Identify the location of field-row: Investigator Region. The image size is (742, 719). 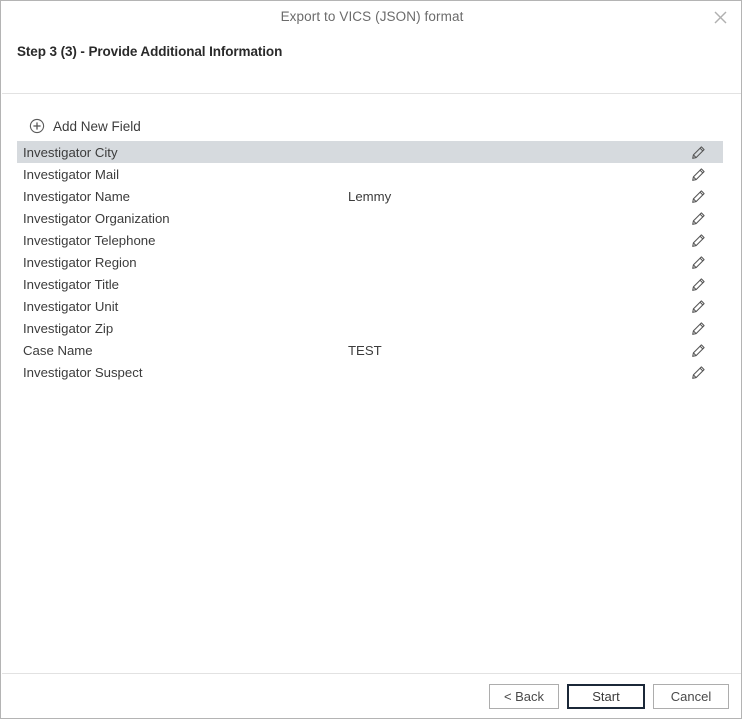
(370, 262).